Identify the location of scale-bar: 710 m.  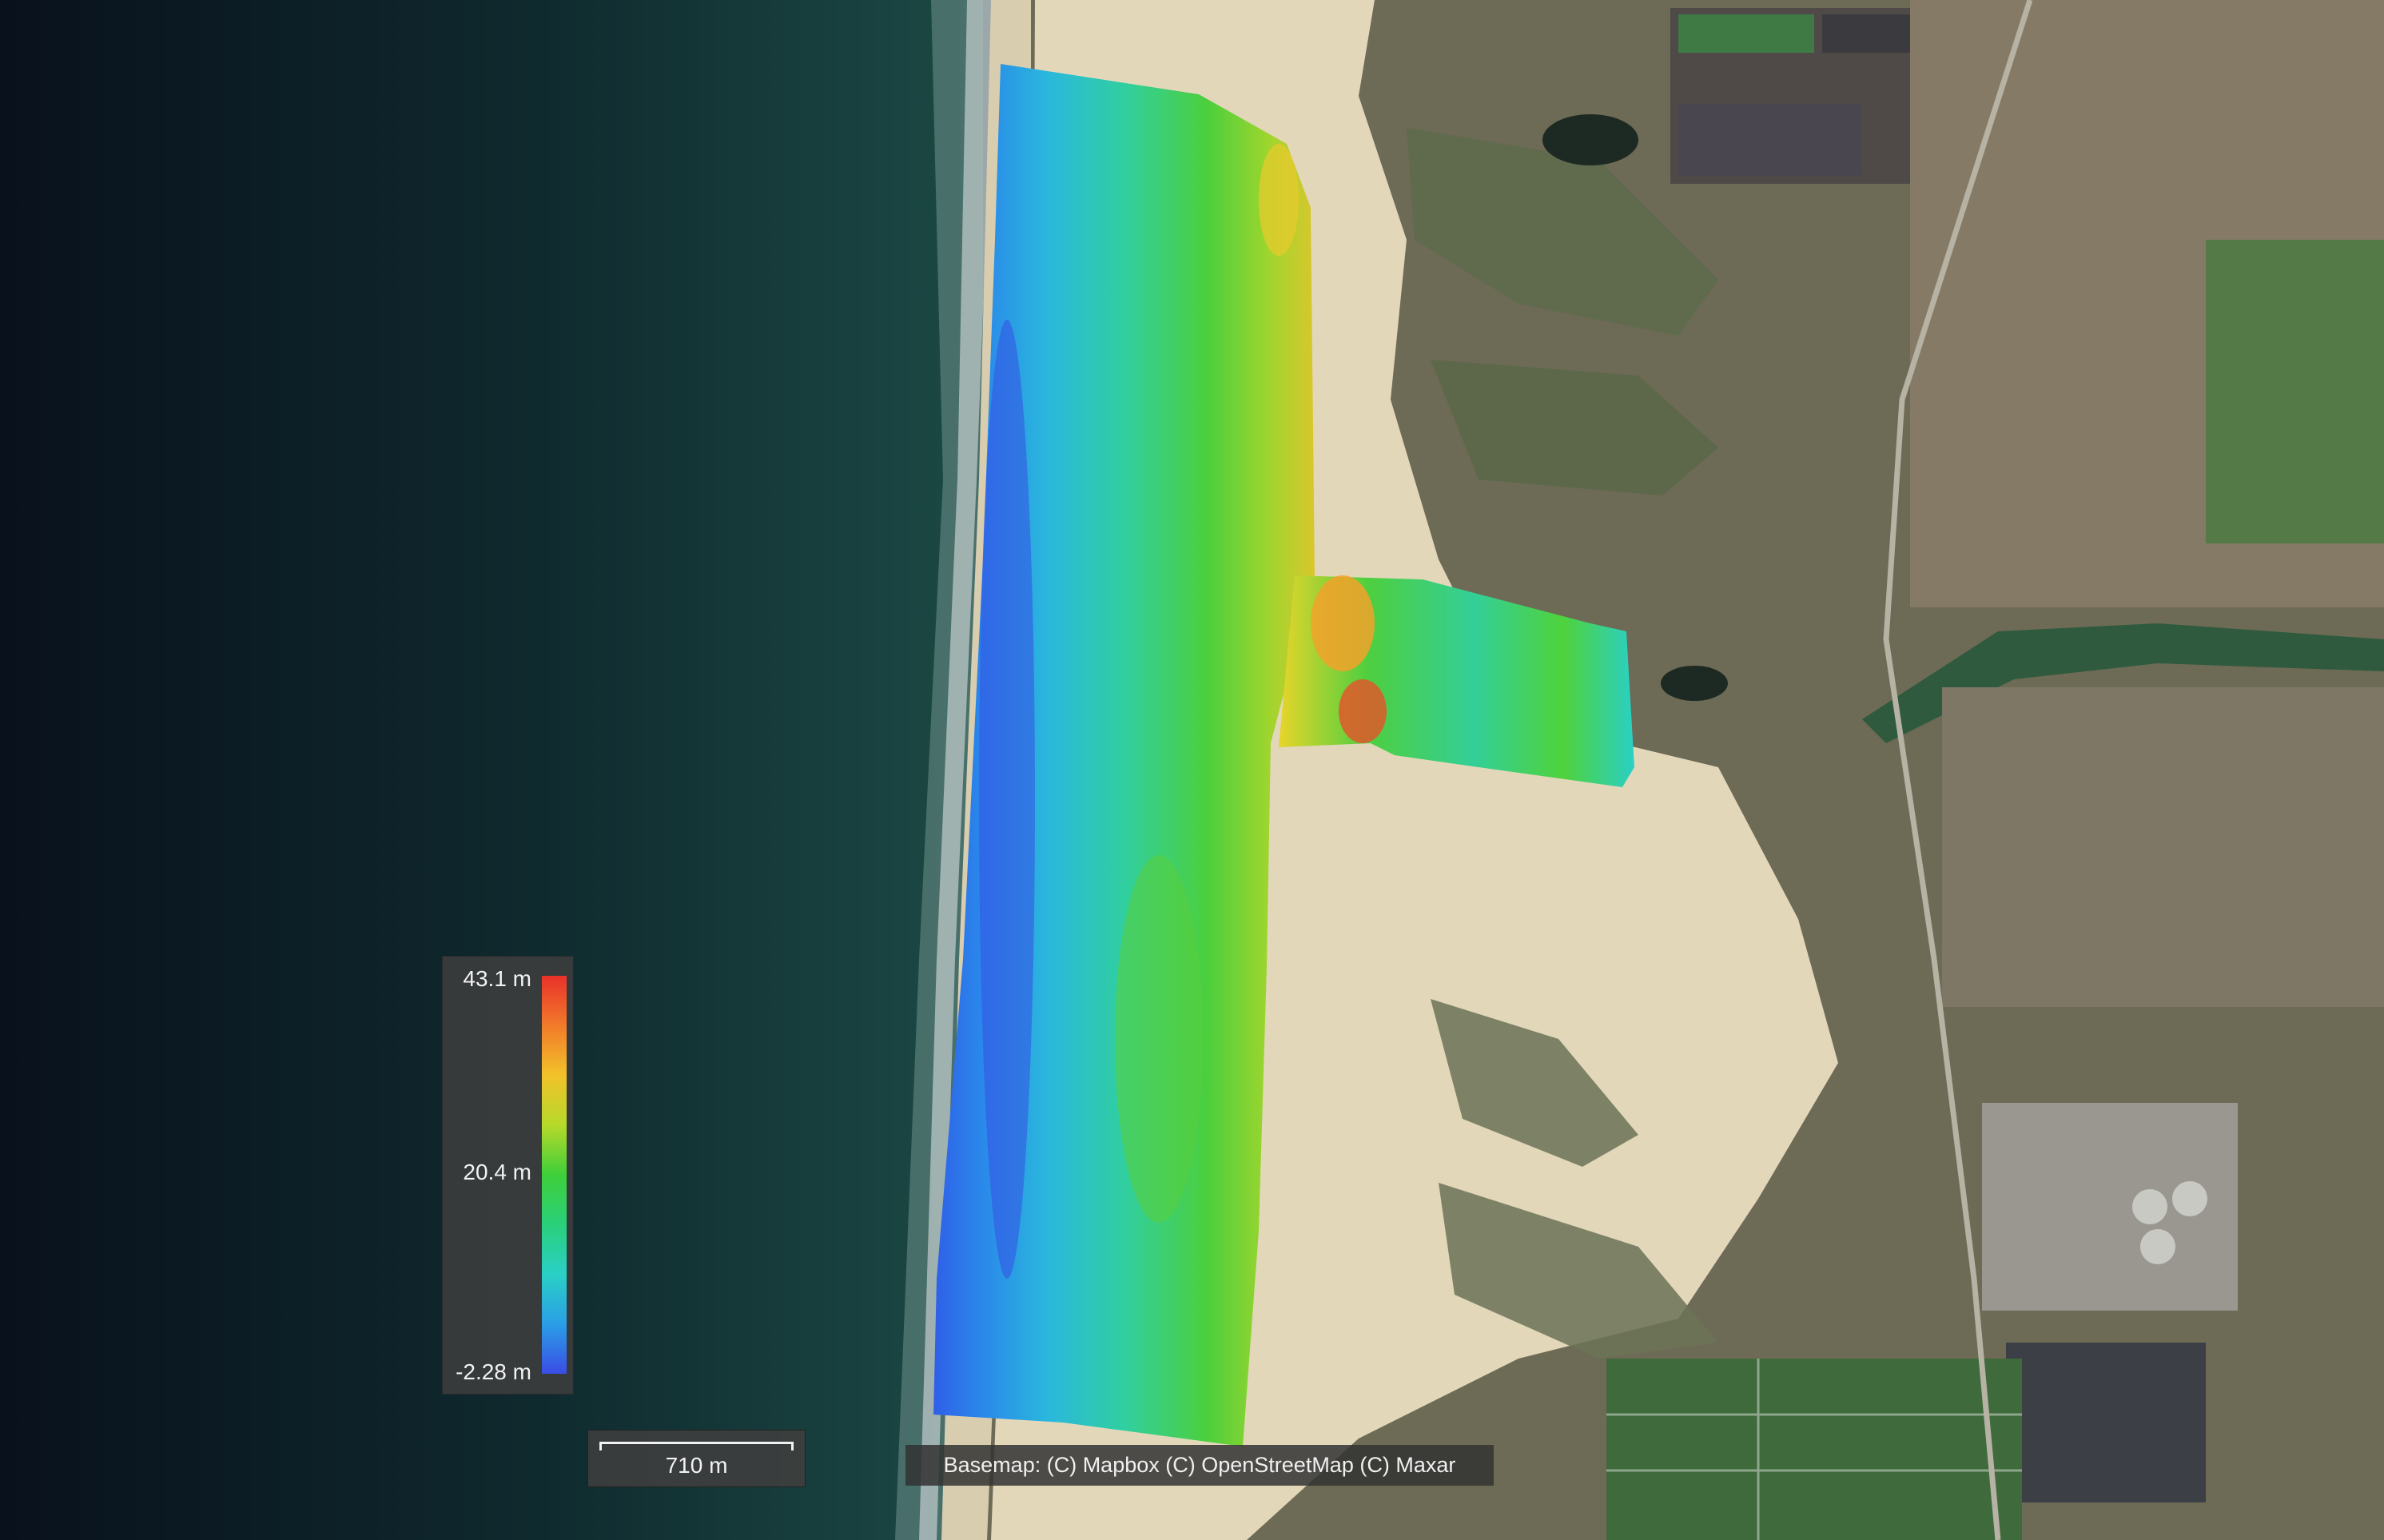
(696, 1458).